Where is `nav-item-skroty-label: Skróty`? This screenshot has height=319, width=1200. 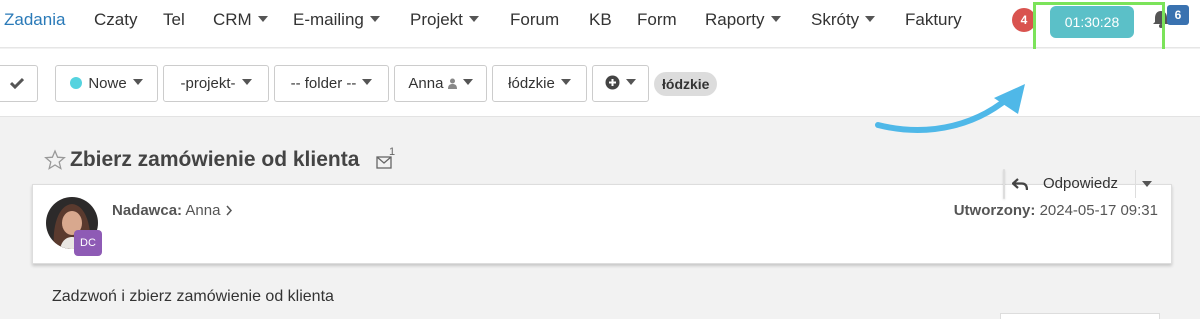
nav-item-skroty-label: Skróty is located at coordinates (835, 19).